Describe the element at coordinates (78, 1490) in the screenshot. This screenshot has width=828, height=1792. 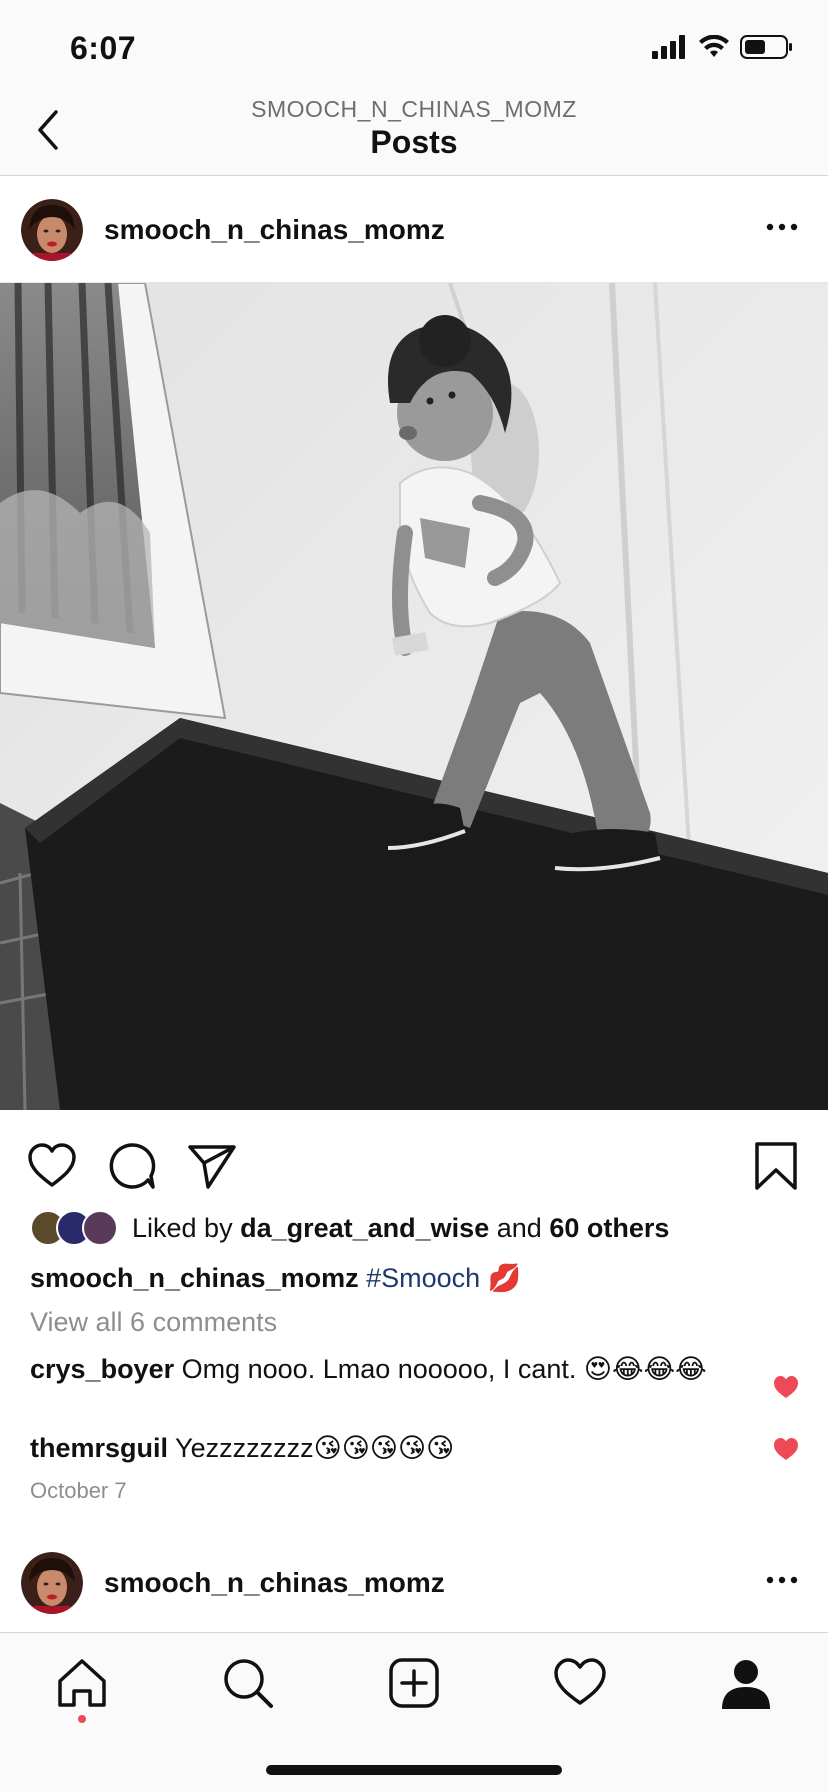
I see `post-date: October 7` at that location.